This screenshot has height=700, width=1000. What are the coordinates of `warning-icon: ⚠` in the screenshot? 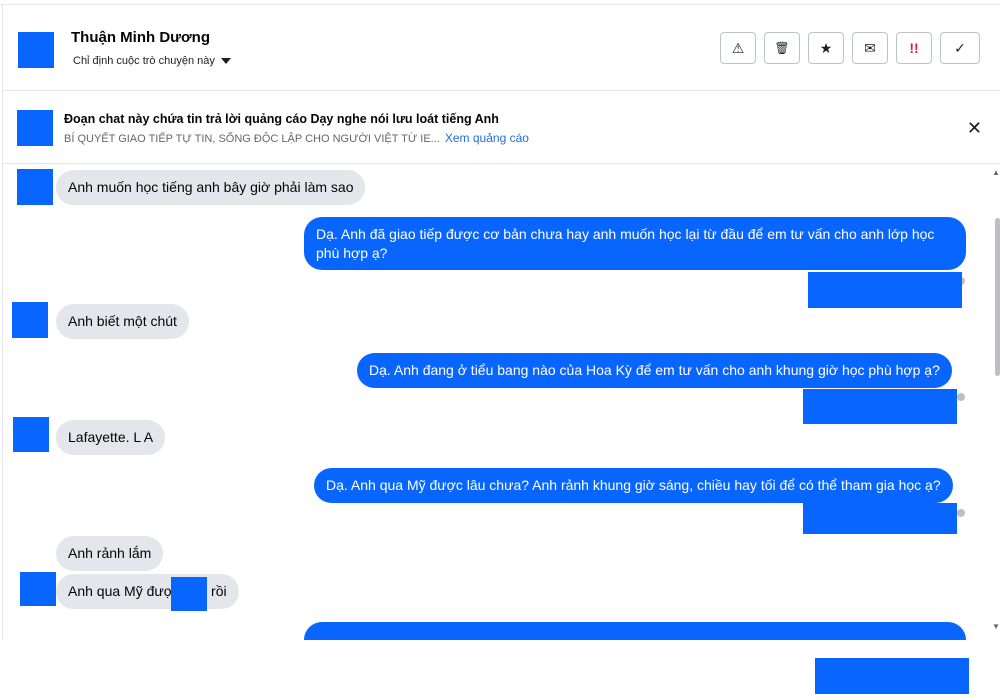 It's located at (738, 47).